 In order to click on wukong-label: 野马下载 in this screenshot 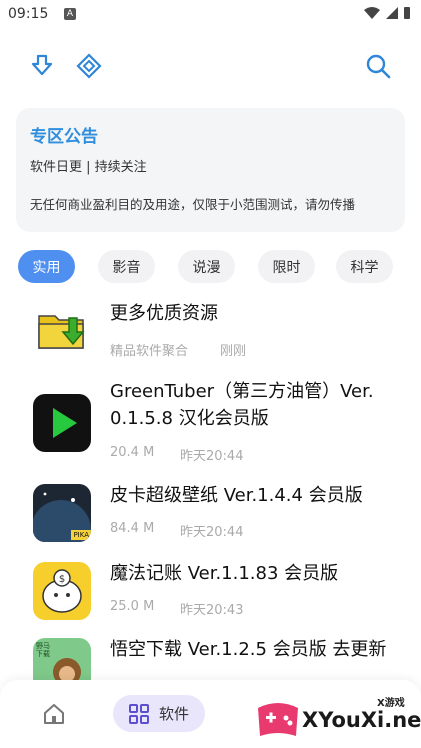, I will do `click(43, 650)`.